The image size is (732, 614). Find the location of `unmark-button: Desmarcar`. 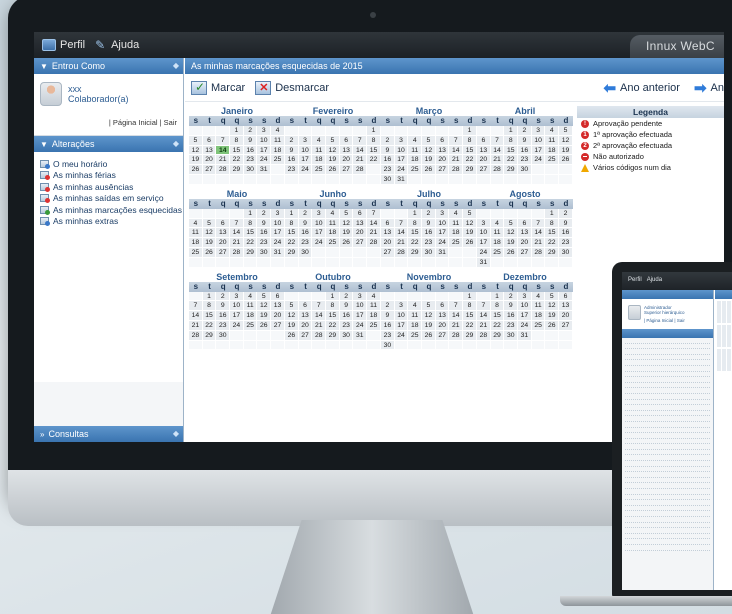

unmark-button: Desmarcar is located at coordinates (292, 87).